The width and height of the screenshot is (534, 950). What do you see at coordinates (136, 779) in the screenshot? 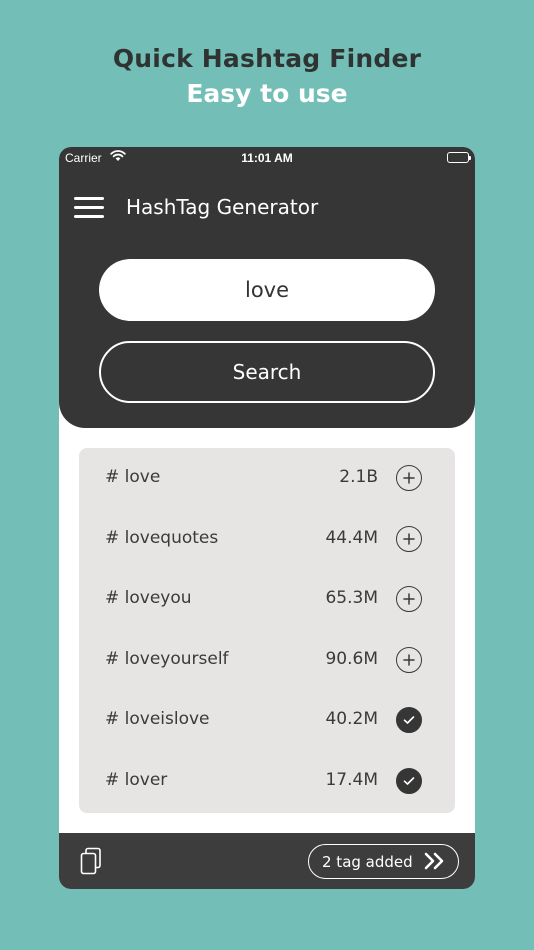
I see `hashtag-label: # lover` at bounding box center [136, 779].